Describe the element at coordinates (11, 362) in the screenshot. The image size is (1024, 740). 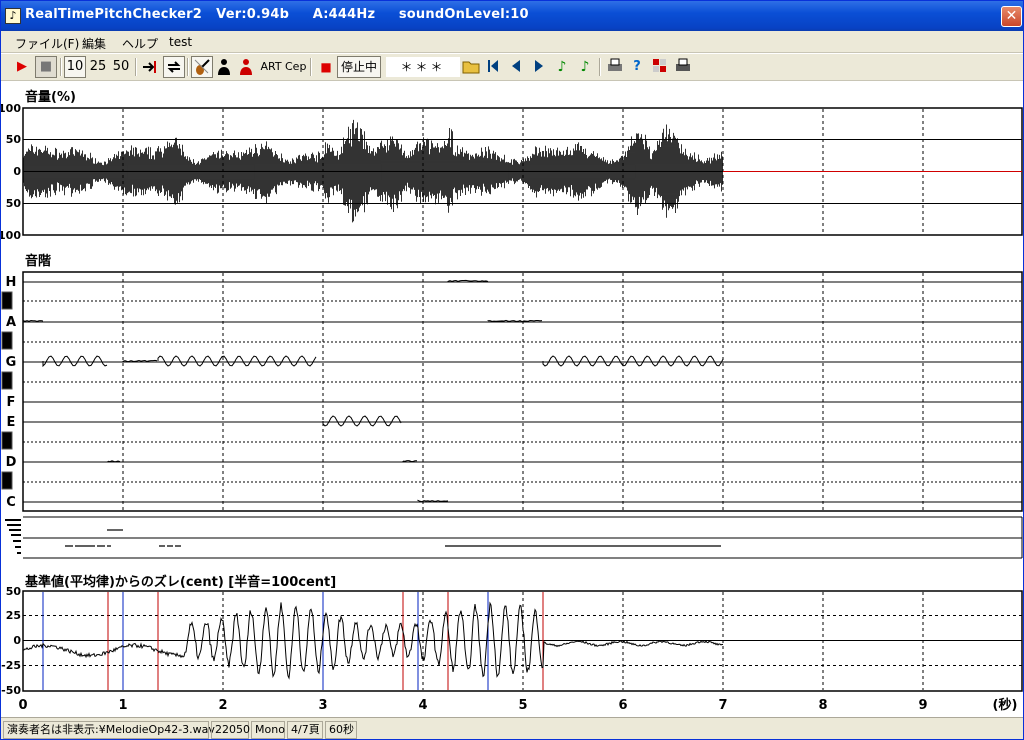
I see `scale-note-label-G: G` at that location.